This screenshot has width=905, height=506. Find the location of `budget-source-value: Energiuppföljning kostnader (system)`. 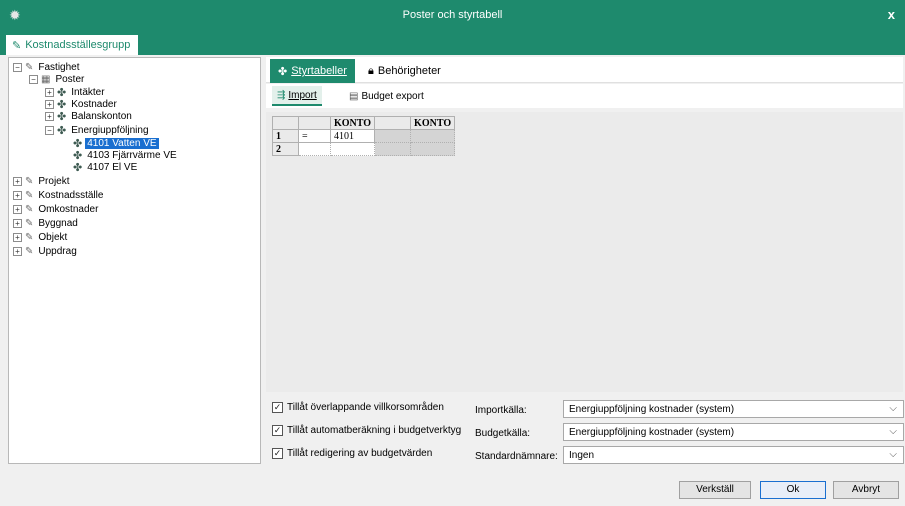

budget-source-value: Energiuppföljning kostnader (system) is located at coordinates (652, 432).